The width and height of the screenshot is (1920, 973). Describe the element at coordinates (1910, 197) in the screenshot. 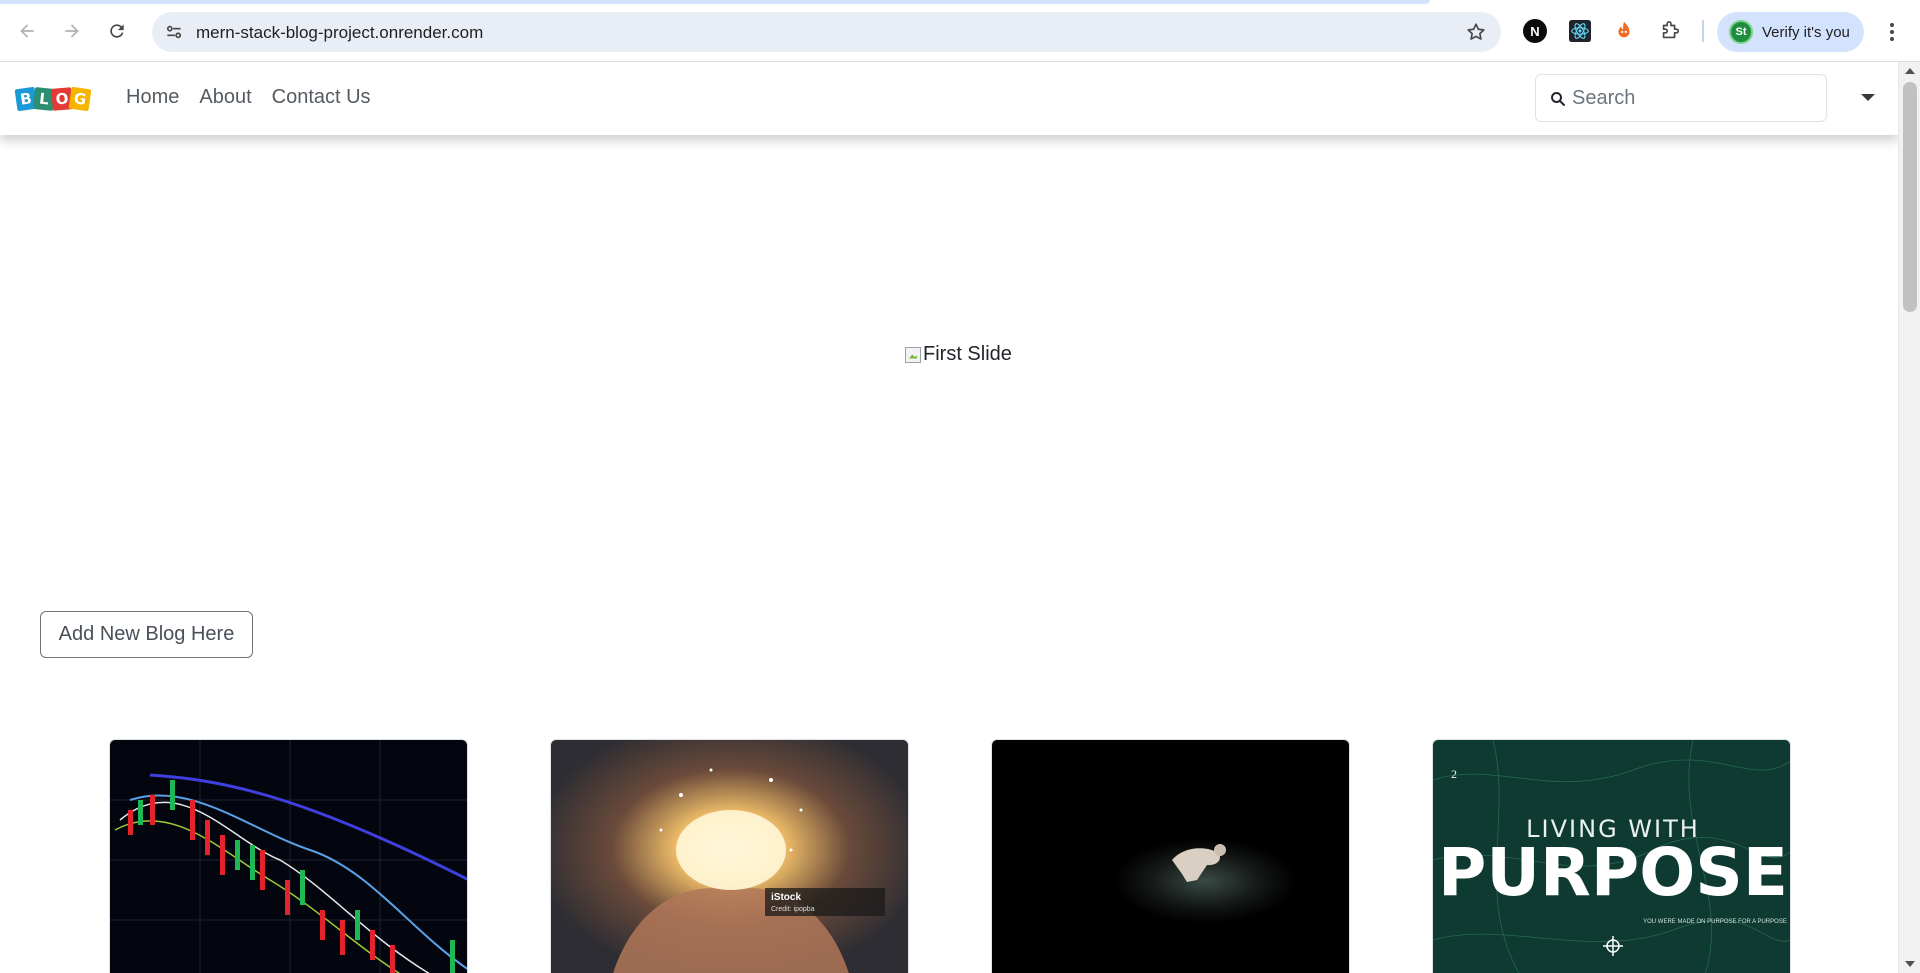

I see `scroll-thumb` at that location.